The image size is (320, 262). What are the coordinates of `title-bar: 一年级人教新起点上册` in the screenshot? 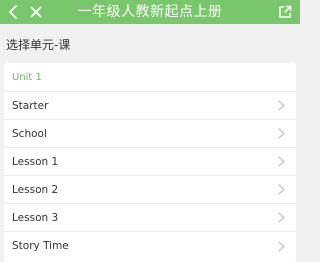 It's located at (150, 12).